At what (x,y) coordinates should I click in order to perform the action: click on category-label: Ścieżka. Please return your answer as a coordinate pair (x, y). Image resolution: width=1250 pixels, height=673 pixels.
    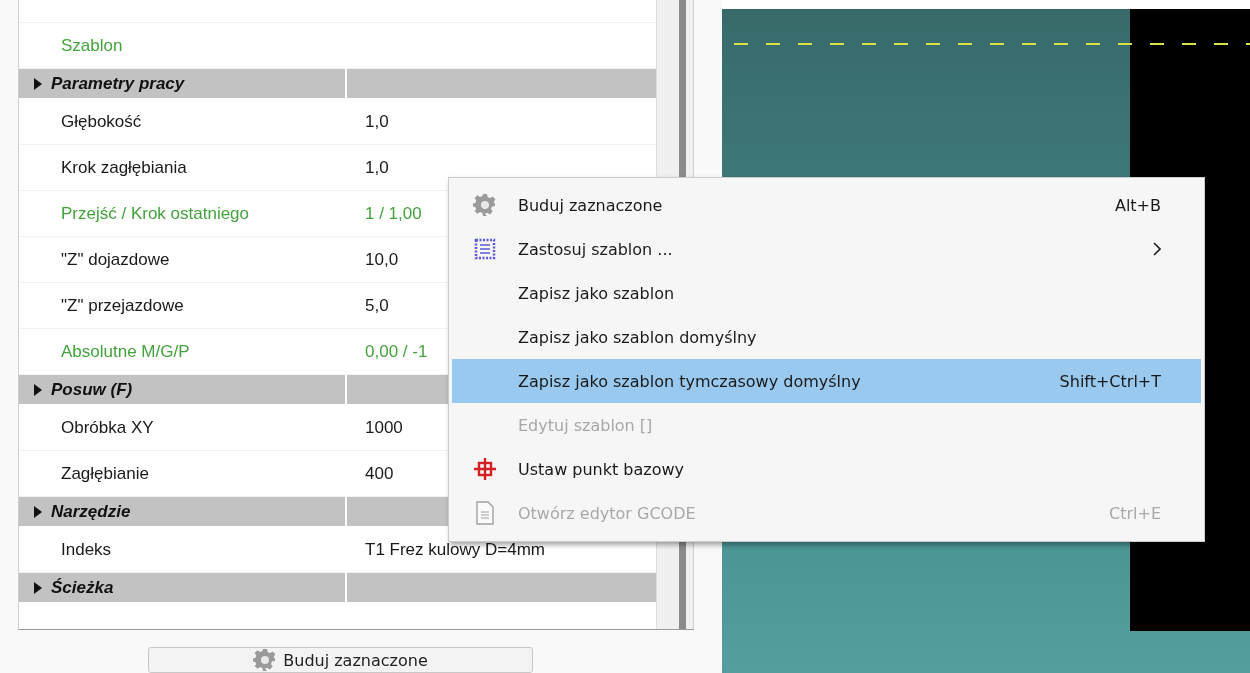
    Looking at the image, I should click on (82, 587).